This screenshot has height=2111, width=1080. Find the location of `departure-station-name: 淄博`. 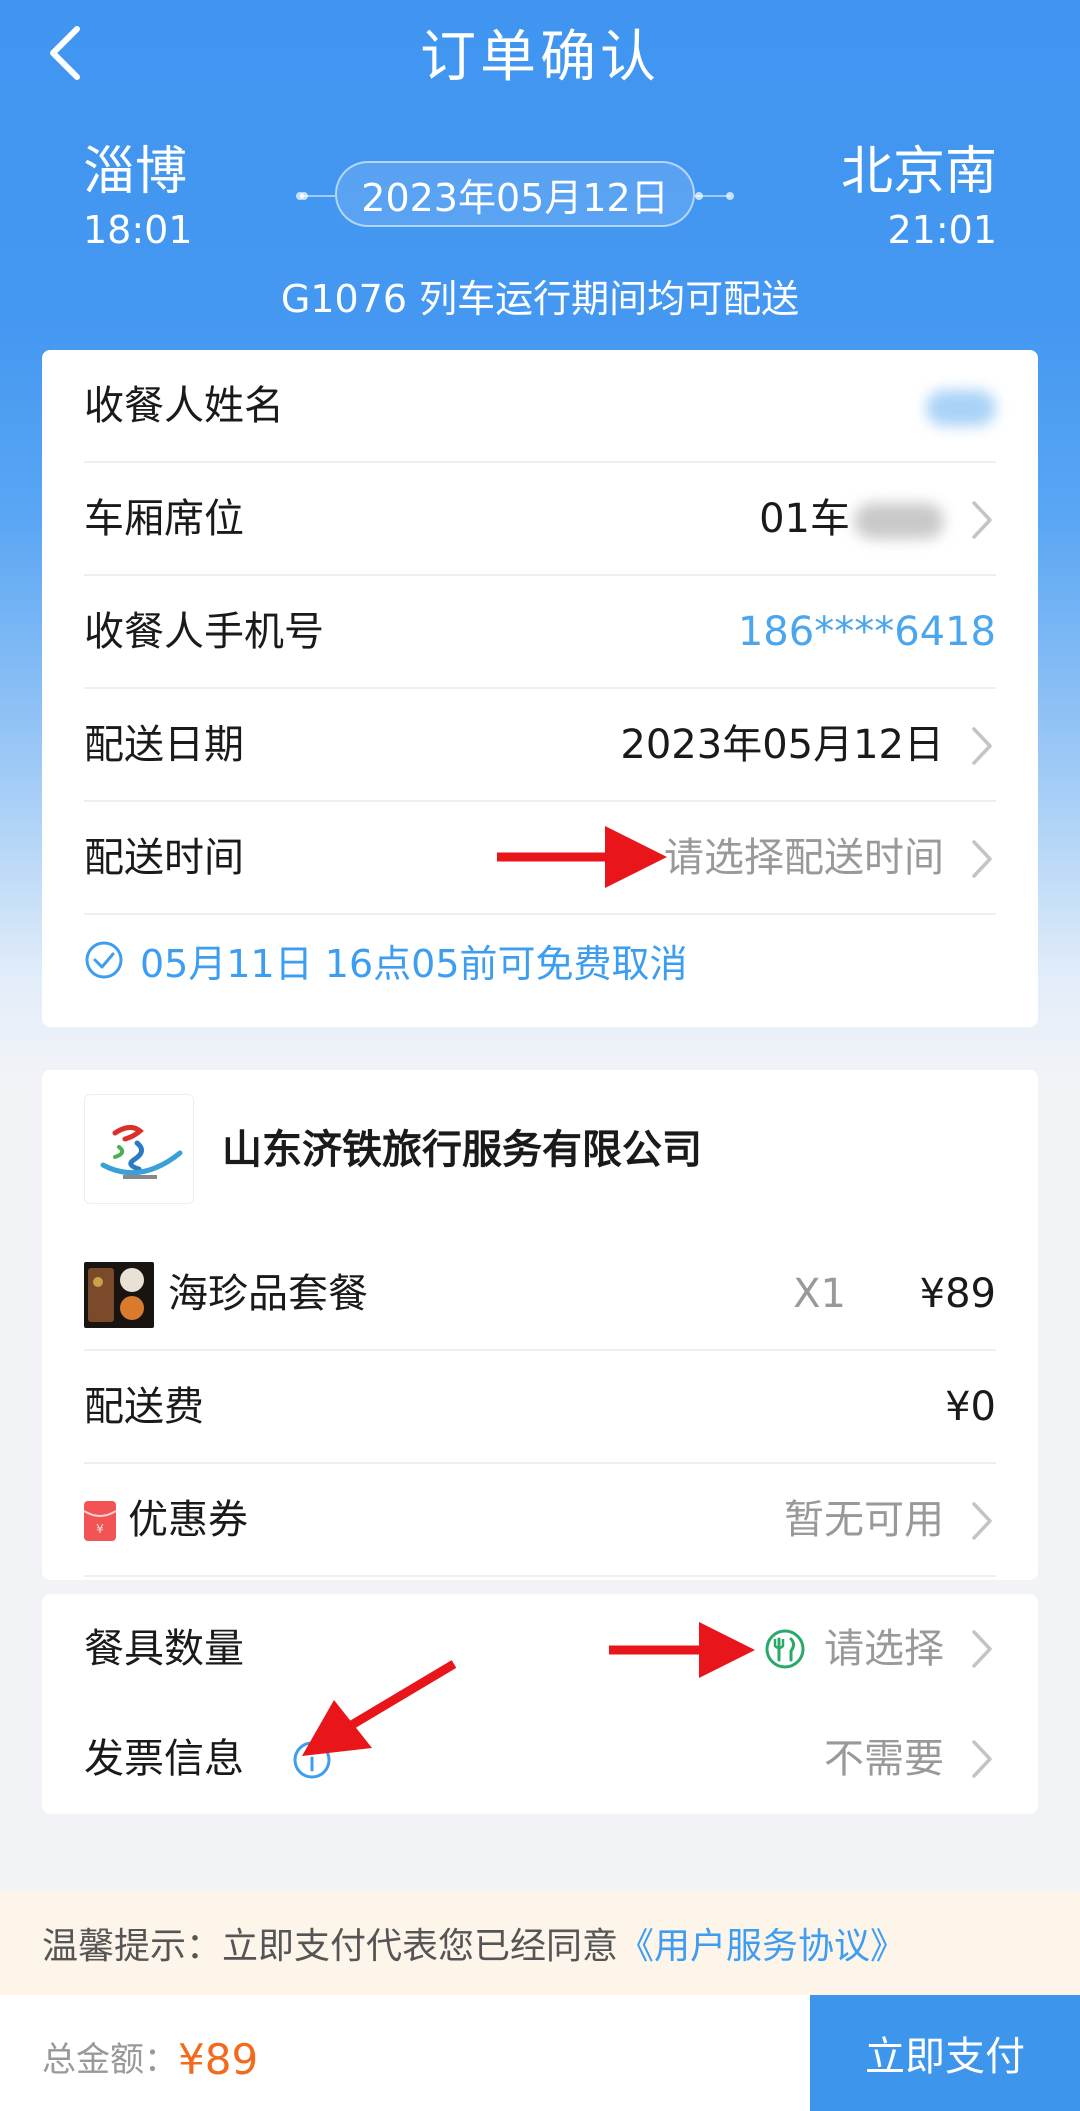

departure-station-name: 淄博 is located at coordinates (135, 172).